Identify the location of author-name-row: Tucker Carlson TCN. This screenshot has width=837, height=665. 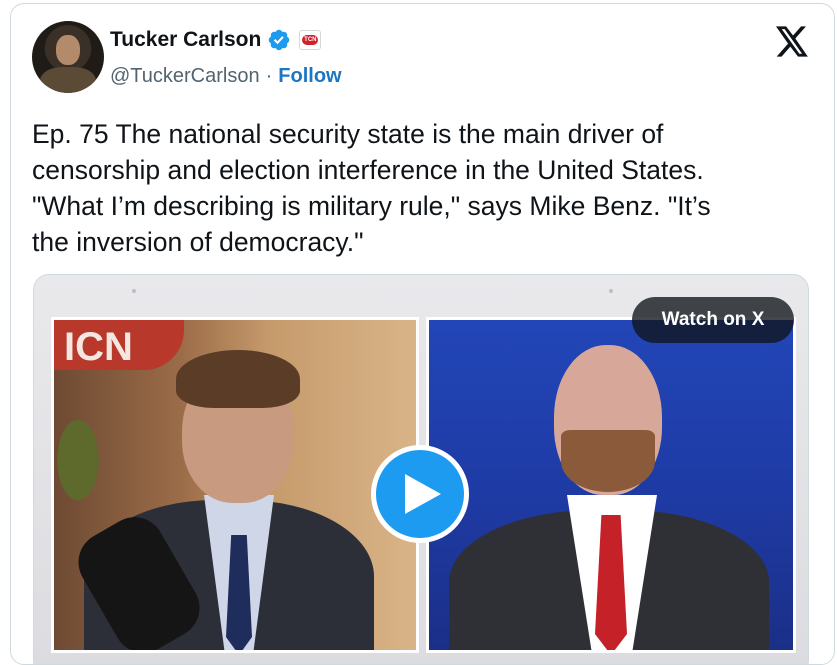
(216, 40).